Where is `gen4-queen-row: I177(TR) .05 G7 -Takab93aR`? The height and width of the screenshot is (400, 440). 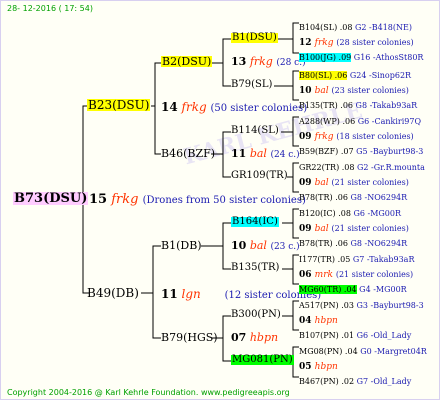
gen4-queen-row: I177(TR) .05 G7 -Takab93aR is located at coordinates (356, 257).